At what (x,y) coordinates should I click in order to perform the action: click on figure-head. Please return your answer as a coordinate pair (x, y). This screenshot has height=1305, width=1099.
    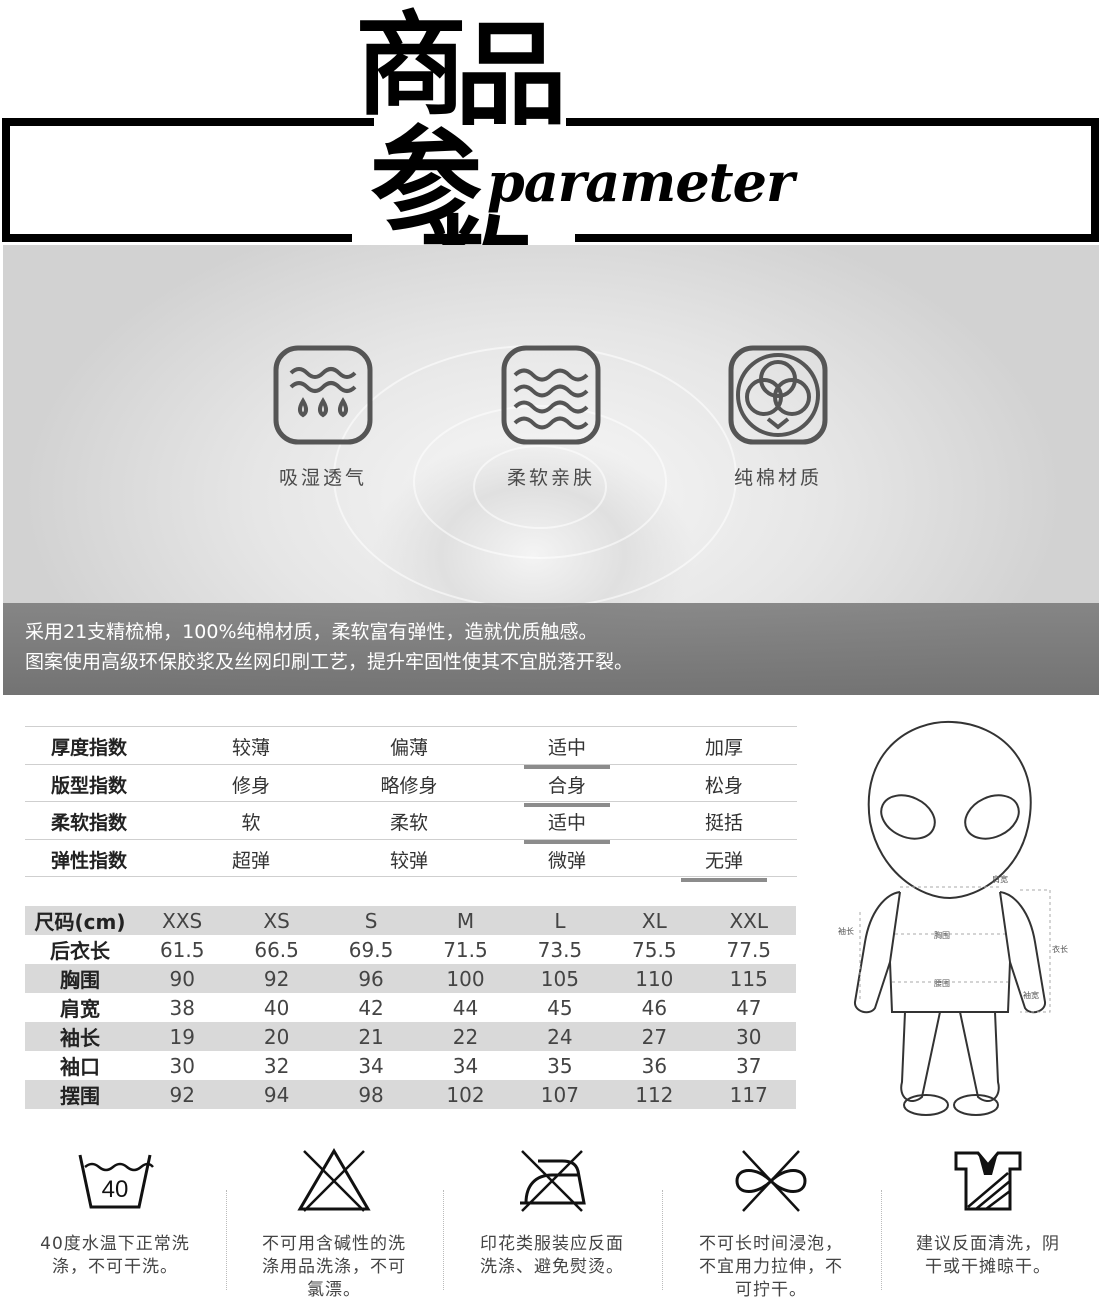
    Looking at the image, I should click on (949, 810).